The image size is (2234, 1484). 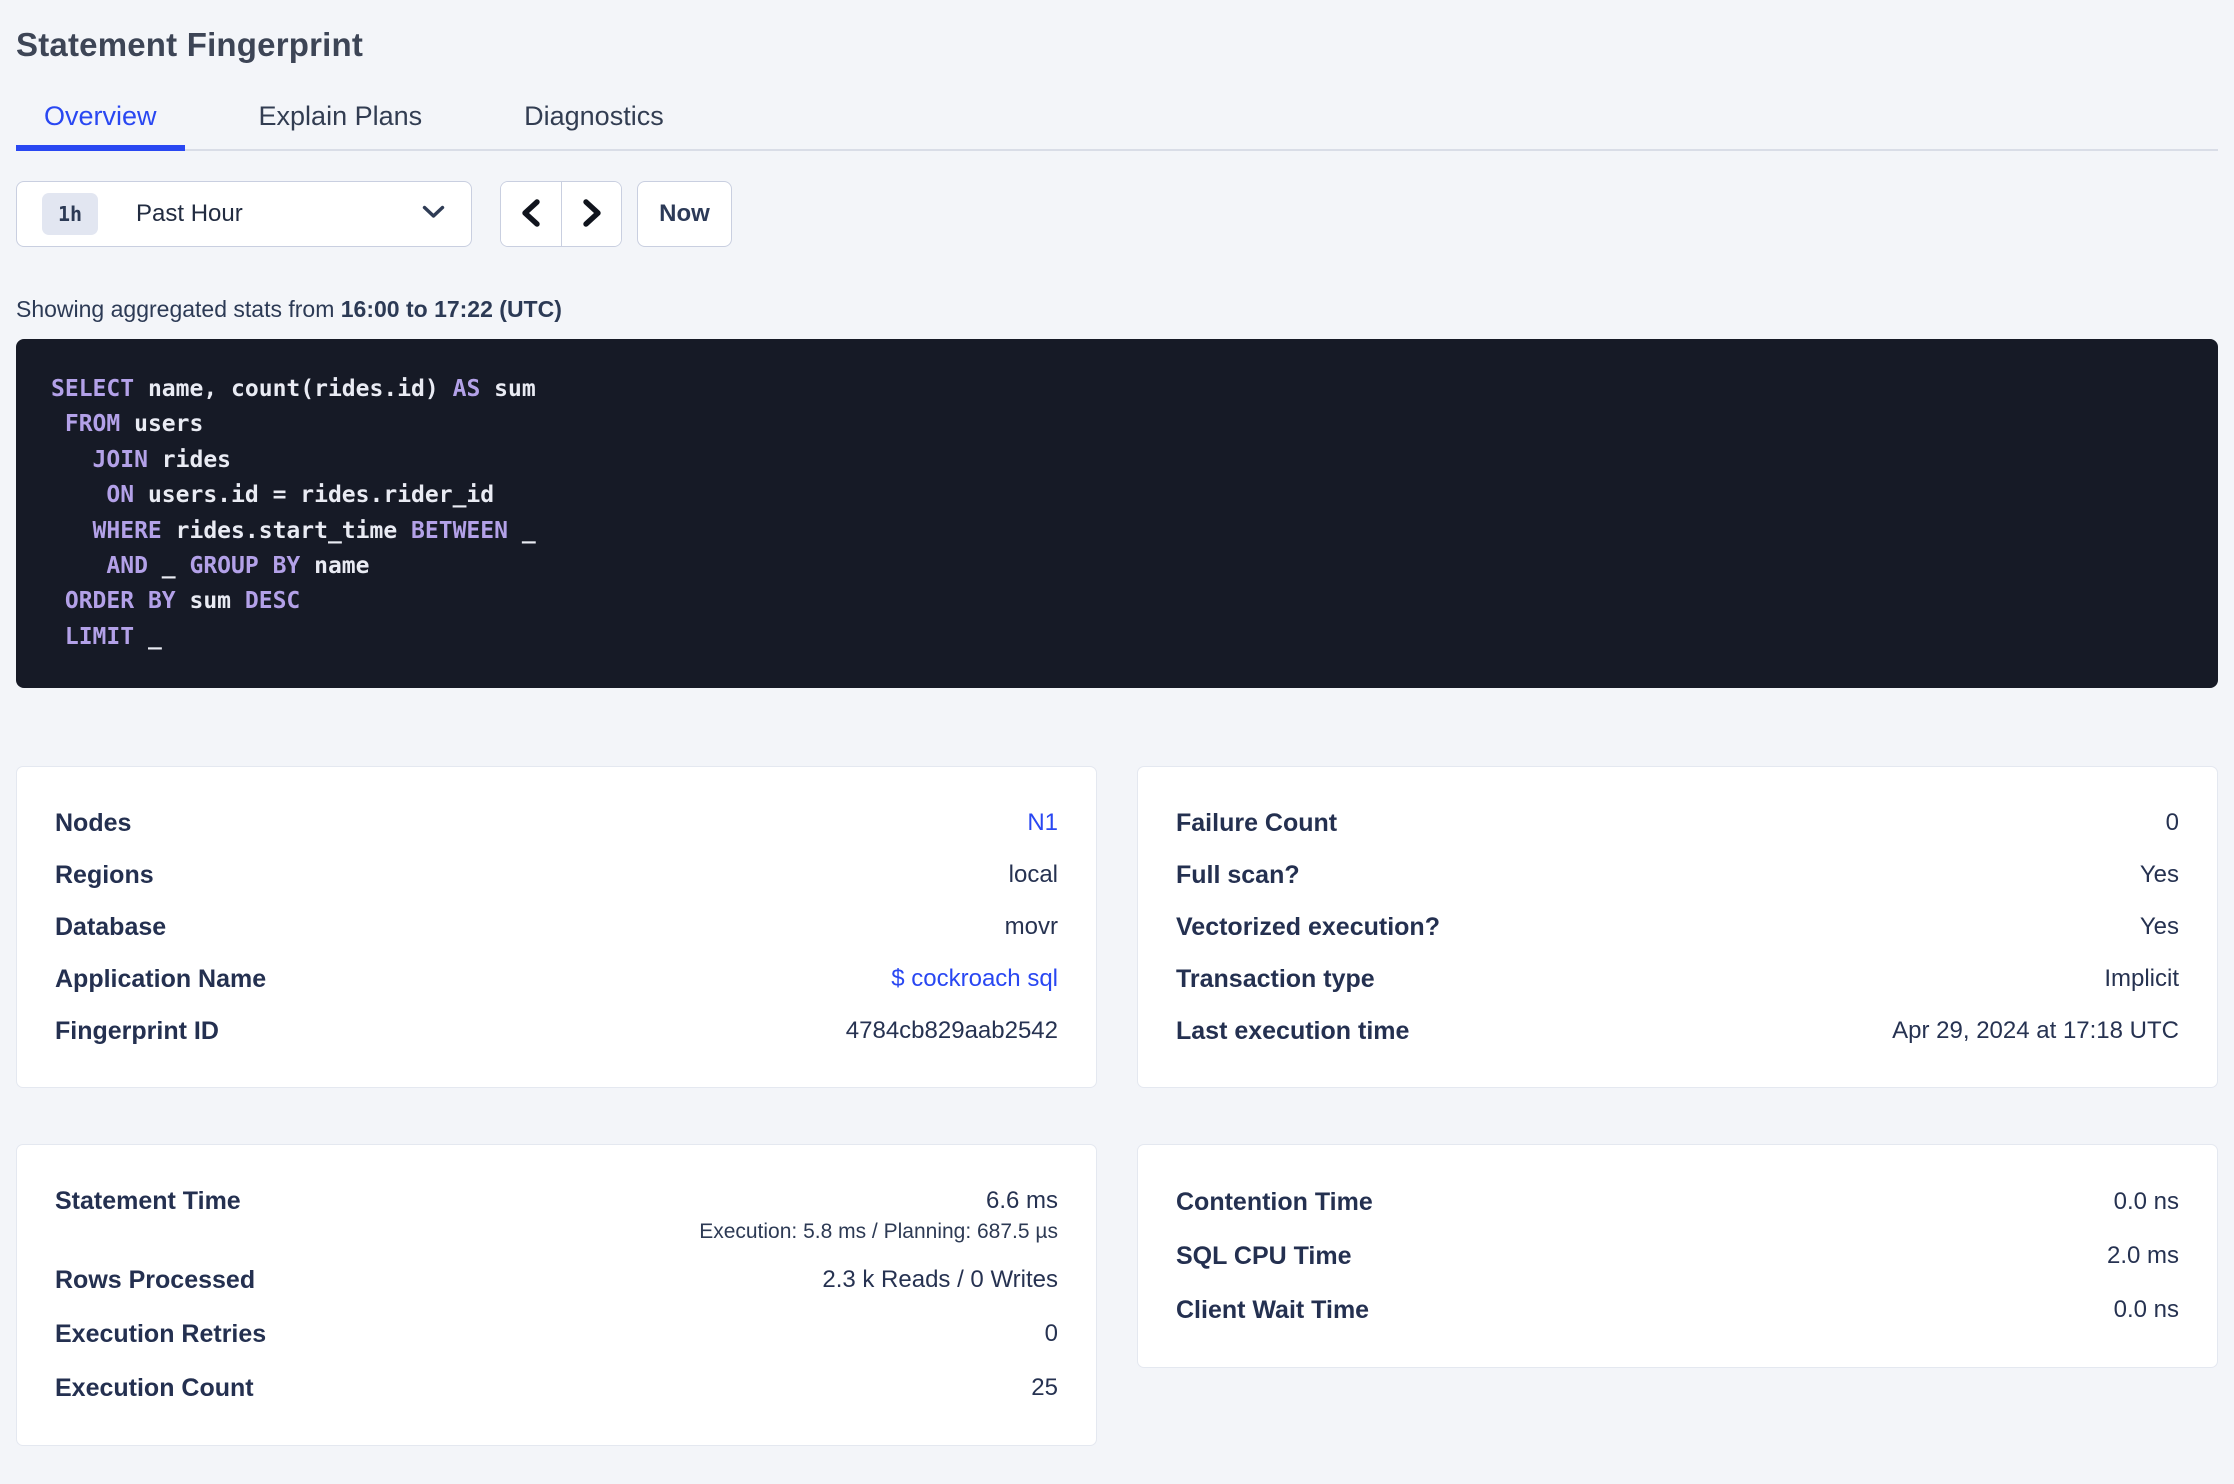 I want to click on time-toolbar: 1h Past Hour Now, so click(x=1117, y=214).